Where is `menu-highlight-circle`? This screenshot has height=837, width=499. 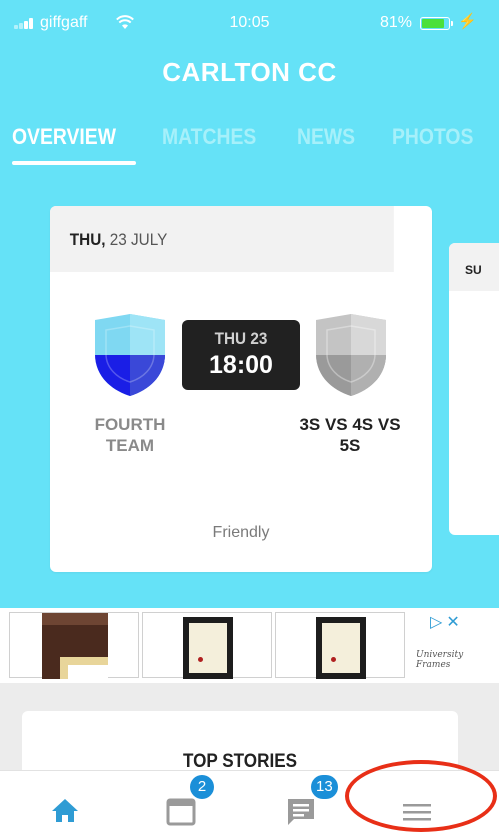 menu-highlight-circle is located at coordinates (421, 796).